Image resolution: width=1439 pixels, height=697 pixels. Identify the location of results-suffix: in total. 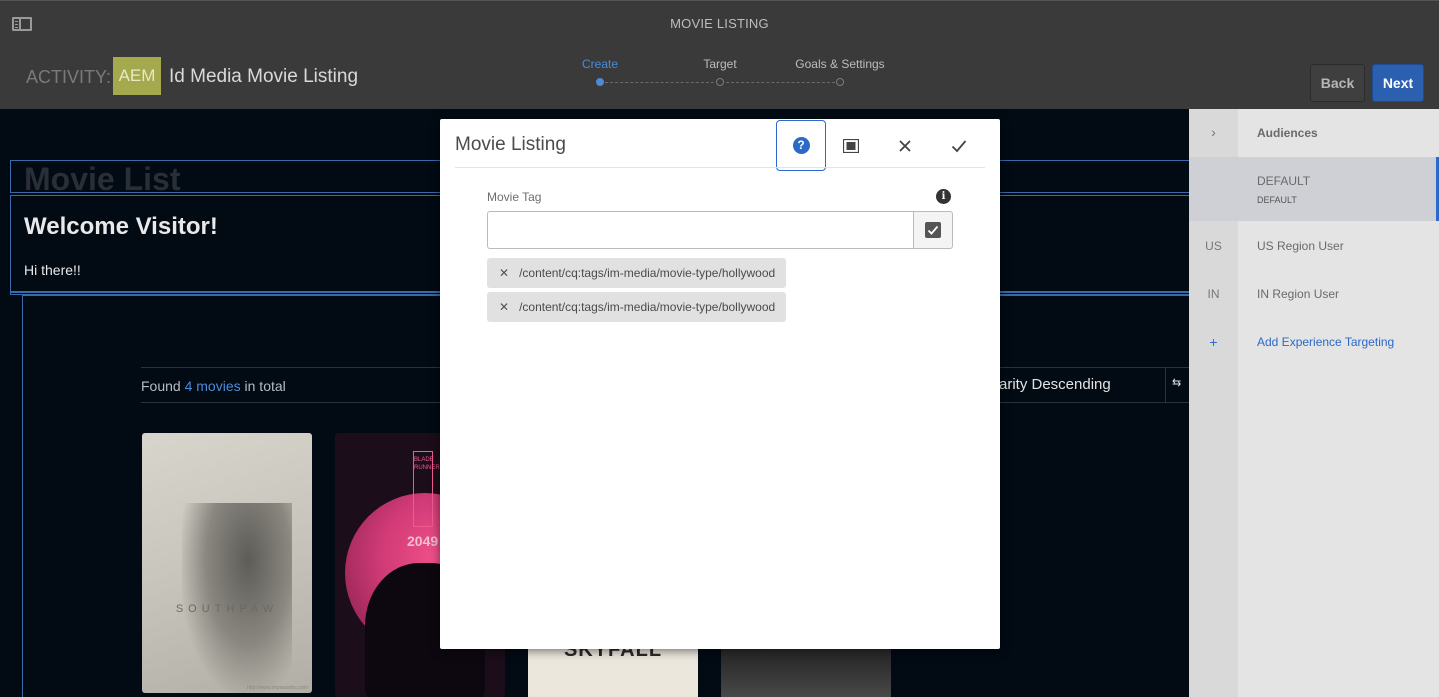
(265, 386).